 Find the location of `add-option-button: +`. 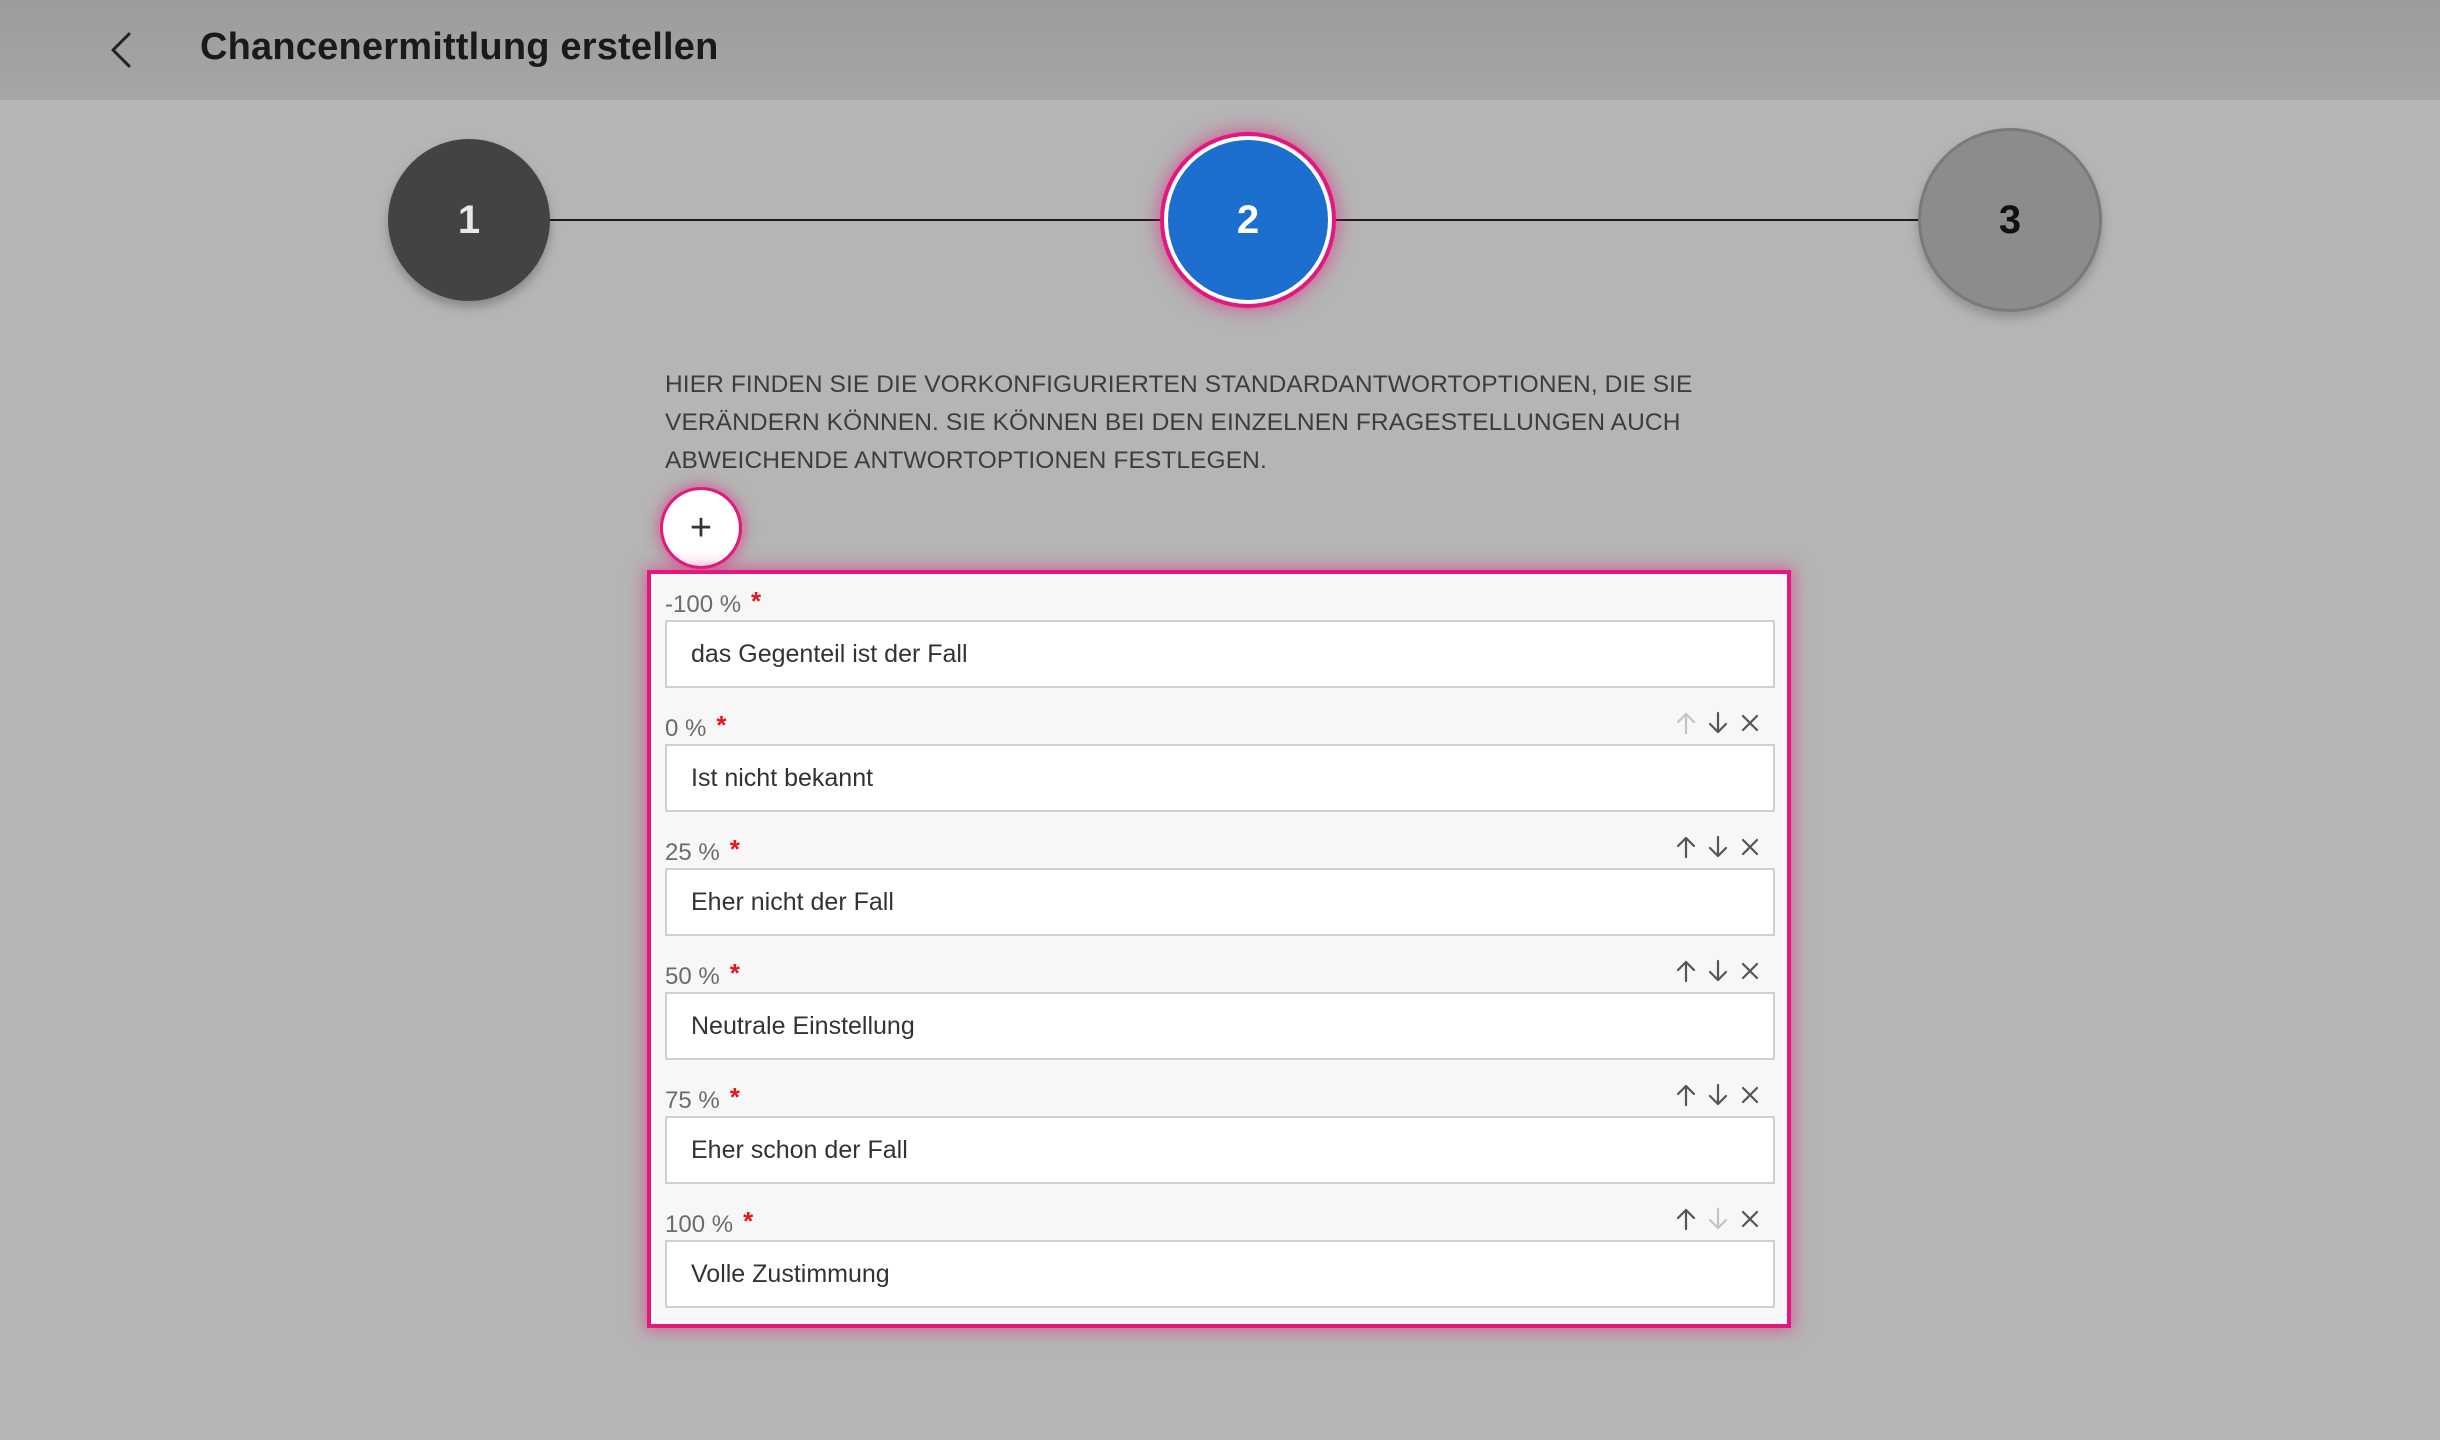

add-option-button: + is located at coordinates (701, 528).